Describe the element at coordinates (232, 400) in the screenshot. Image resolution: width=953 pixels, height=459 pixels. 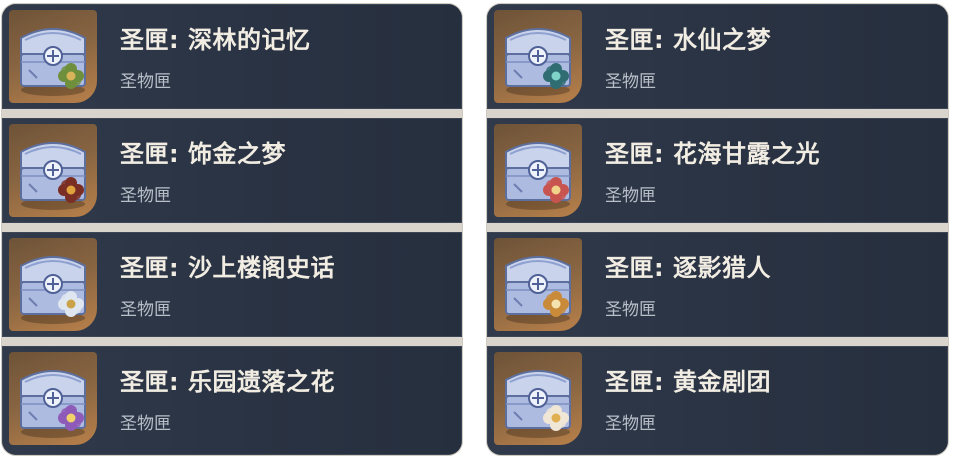
I see `item-row: 圣匣: 乐园遗落之花 圣物匣` at that location.